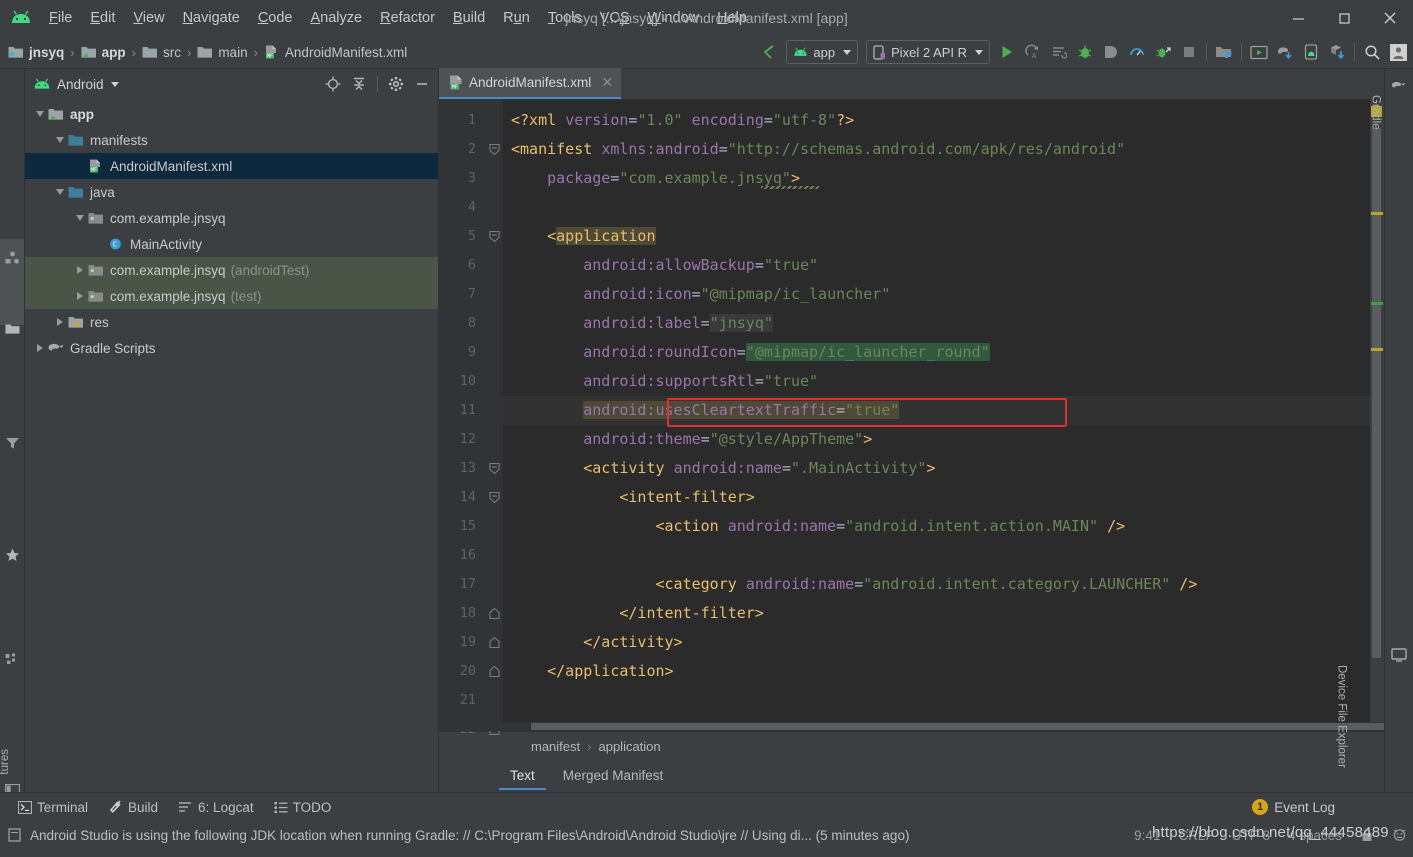  What do you see at coordinates (5, 762) in the screenshot?
I see `strip-label-structures-partial: tures` at bounding box center [5, 762].